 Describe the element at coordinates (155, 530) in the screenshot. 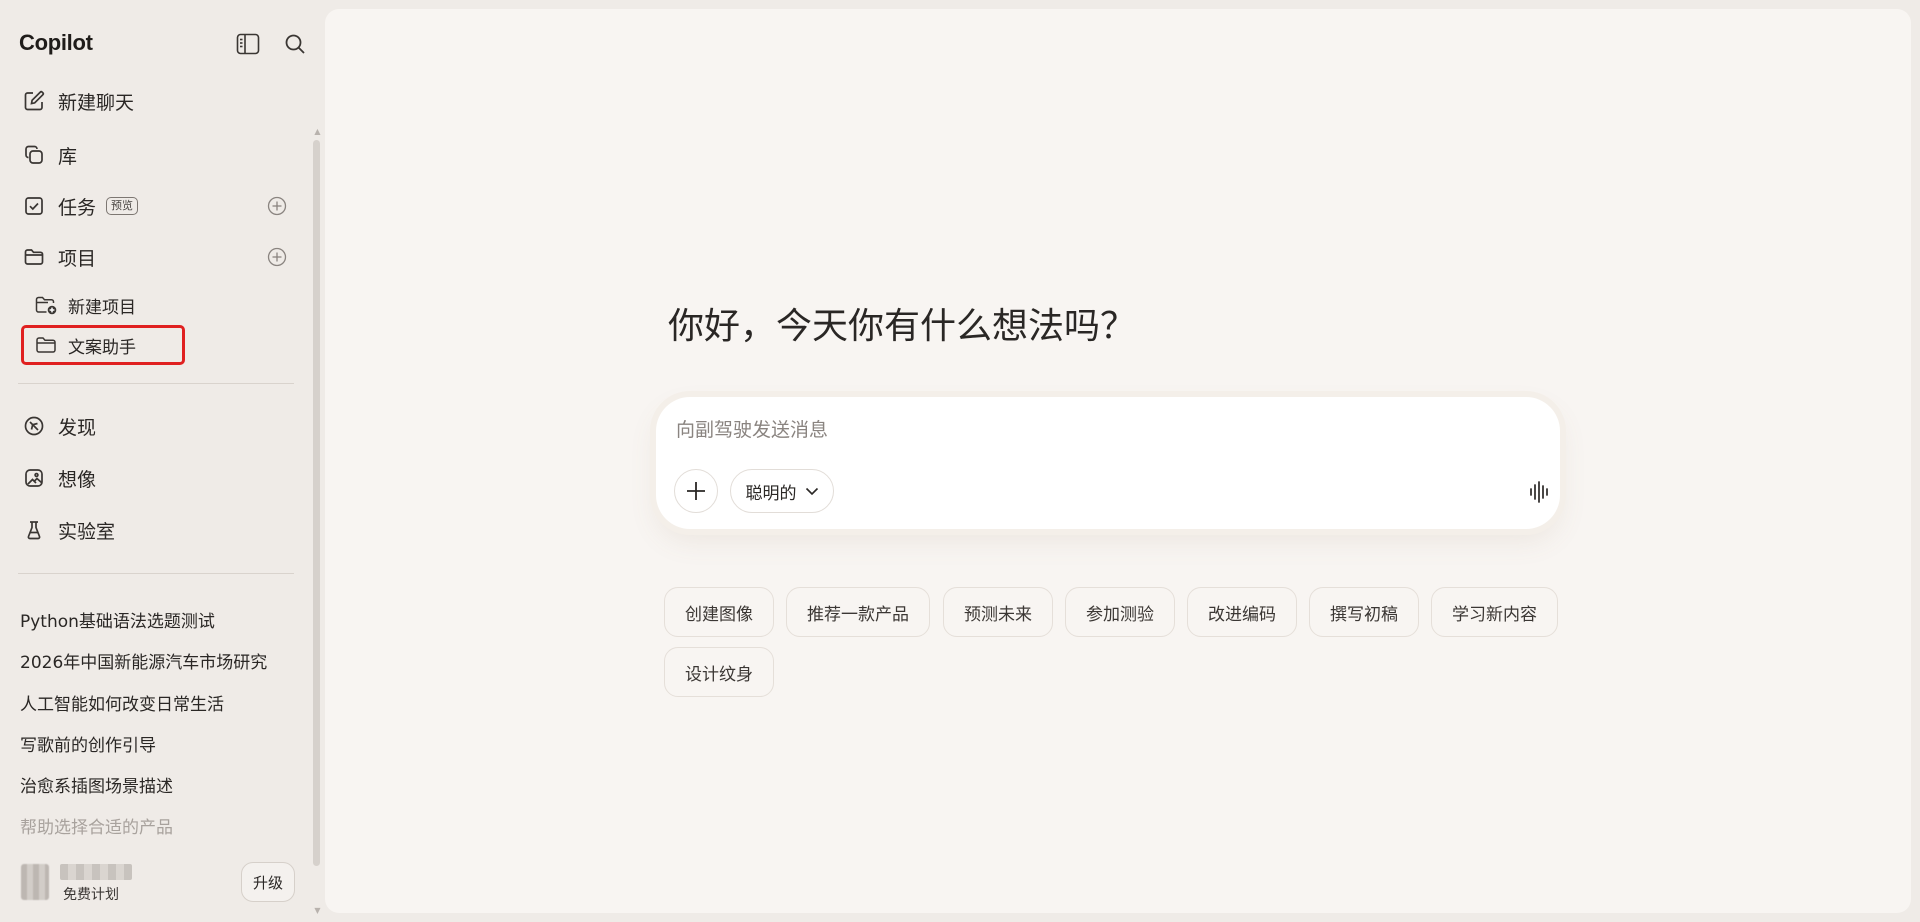

I see `sidebar-item-labs: 实验室` at that location.